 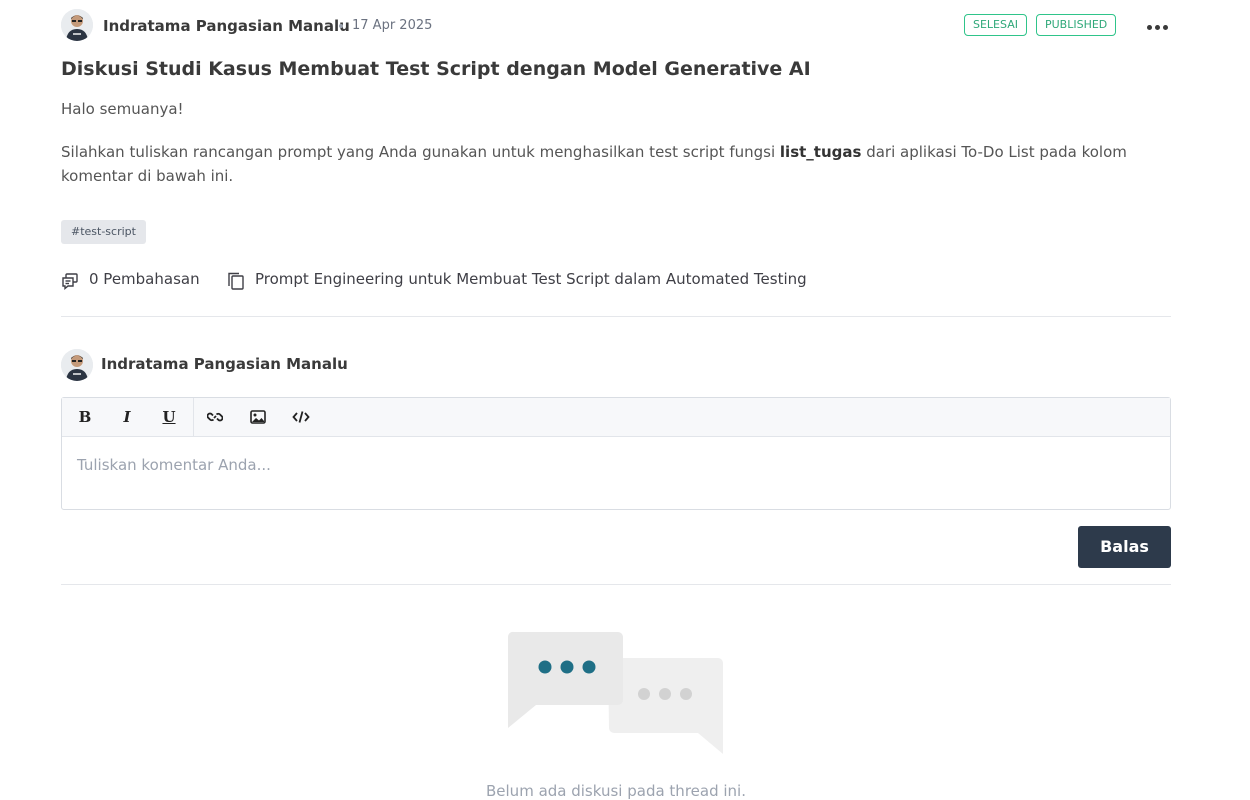 What do you see at coordinates (226, 26) in the screenshot?
I see `author-name: Indratama Pangasian Manalu` at bounding box center [226, 26].